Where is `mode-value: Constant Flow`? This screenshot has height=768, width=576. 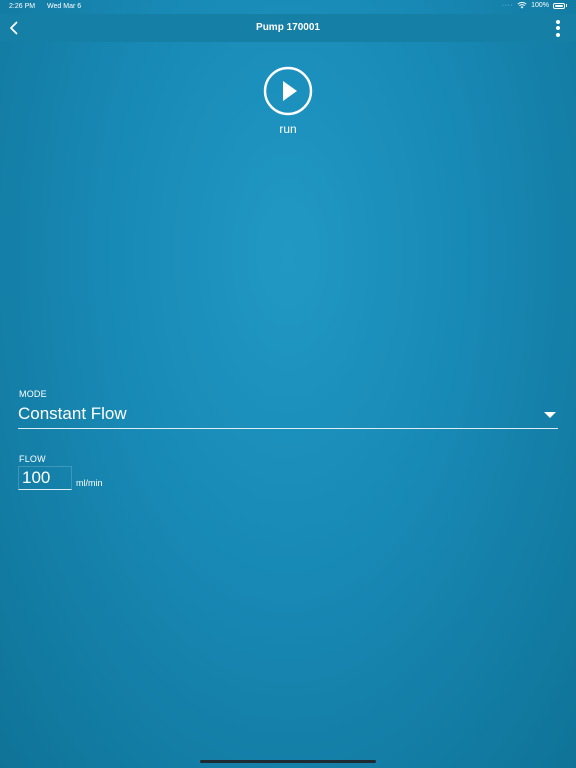
mode-value: Constant Flow is located at coordinates (72, 413).